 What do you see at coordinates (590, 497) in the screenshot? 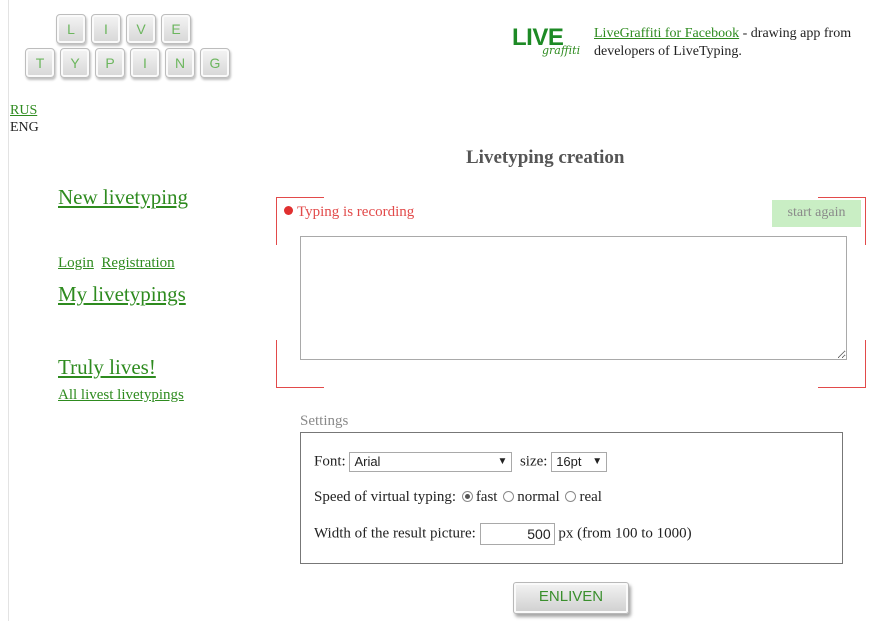
I see `speed-real-label: real` at bounding box center [590, 497].